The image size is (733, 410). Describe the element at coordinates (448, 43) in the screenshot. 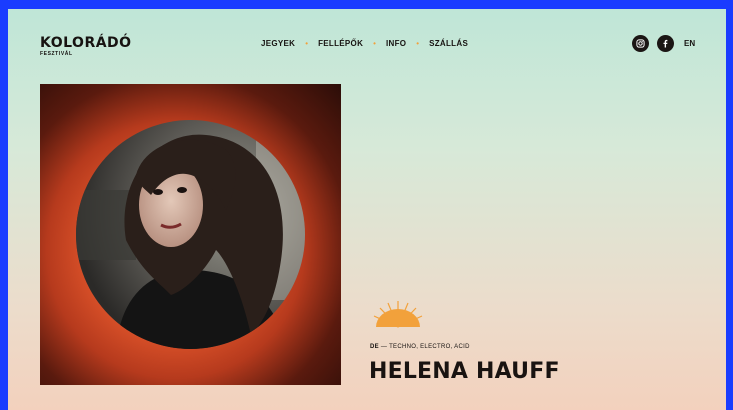

I see `nav-item-szallas: SZÁLLÁS` at that location.